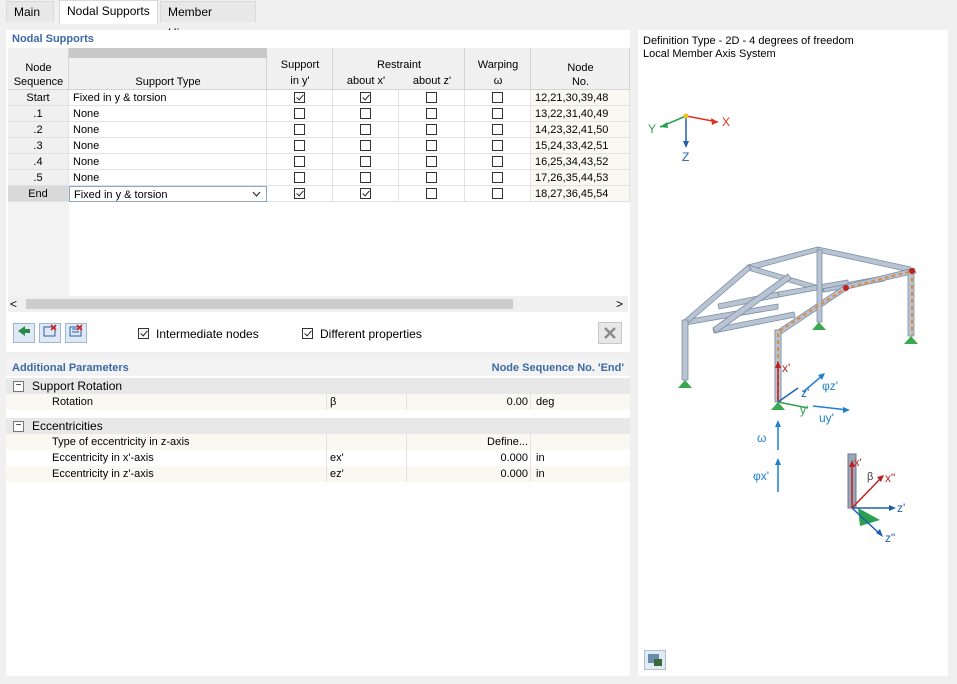 The height and width of the screenshot is (684, 957). What do you see at coordinates (38, 194) in the screenshot?
I see `row-sequence: End` at bounding box center [38, 194].